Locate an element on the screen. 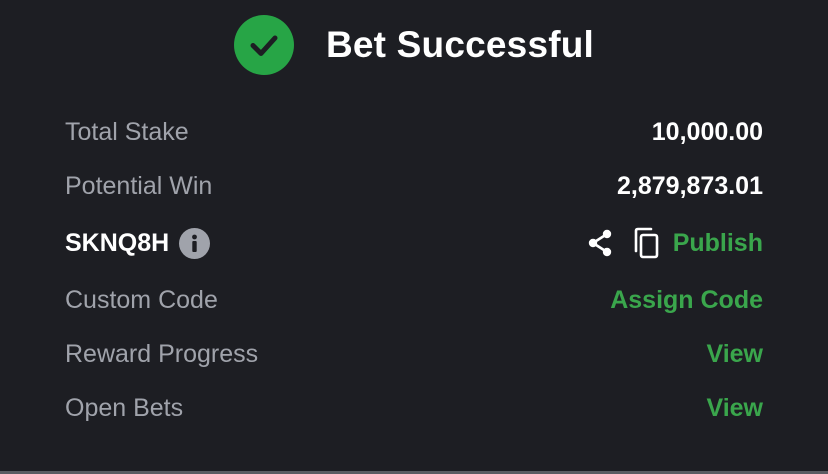 This screenshot has height=474, width=828. copy-icon is located at coordinates (646, 243).